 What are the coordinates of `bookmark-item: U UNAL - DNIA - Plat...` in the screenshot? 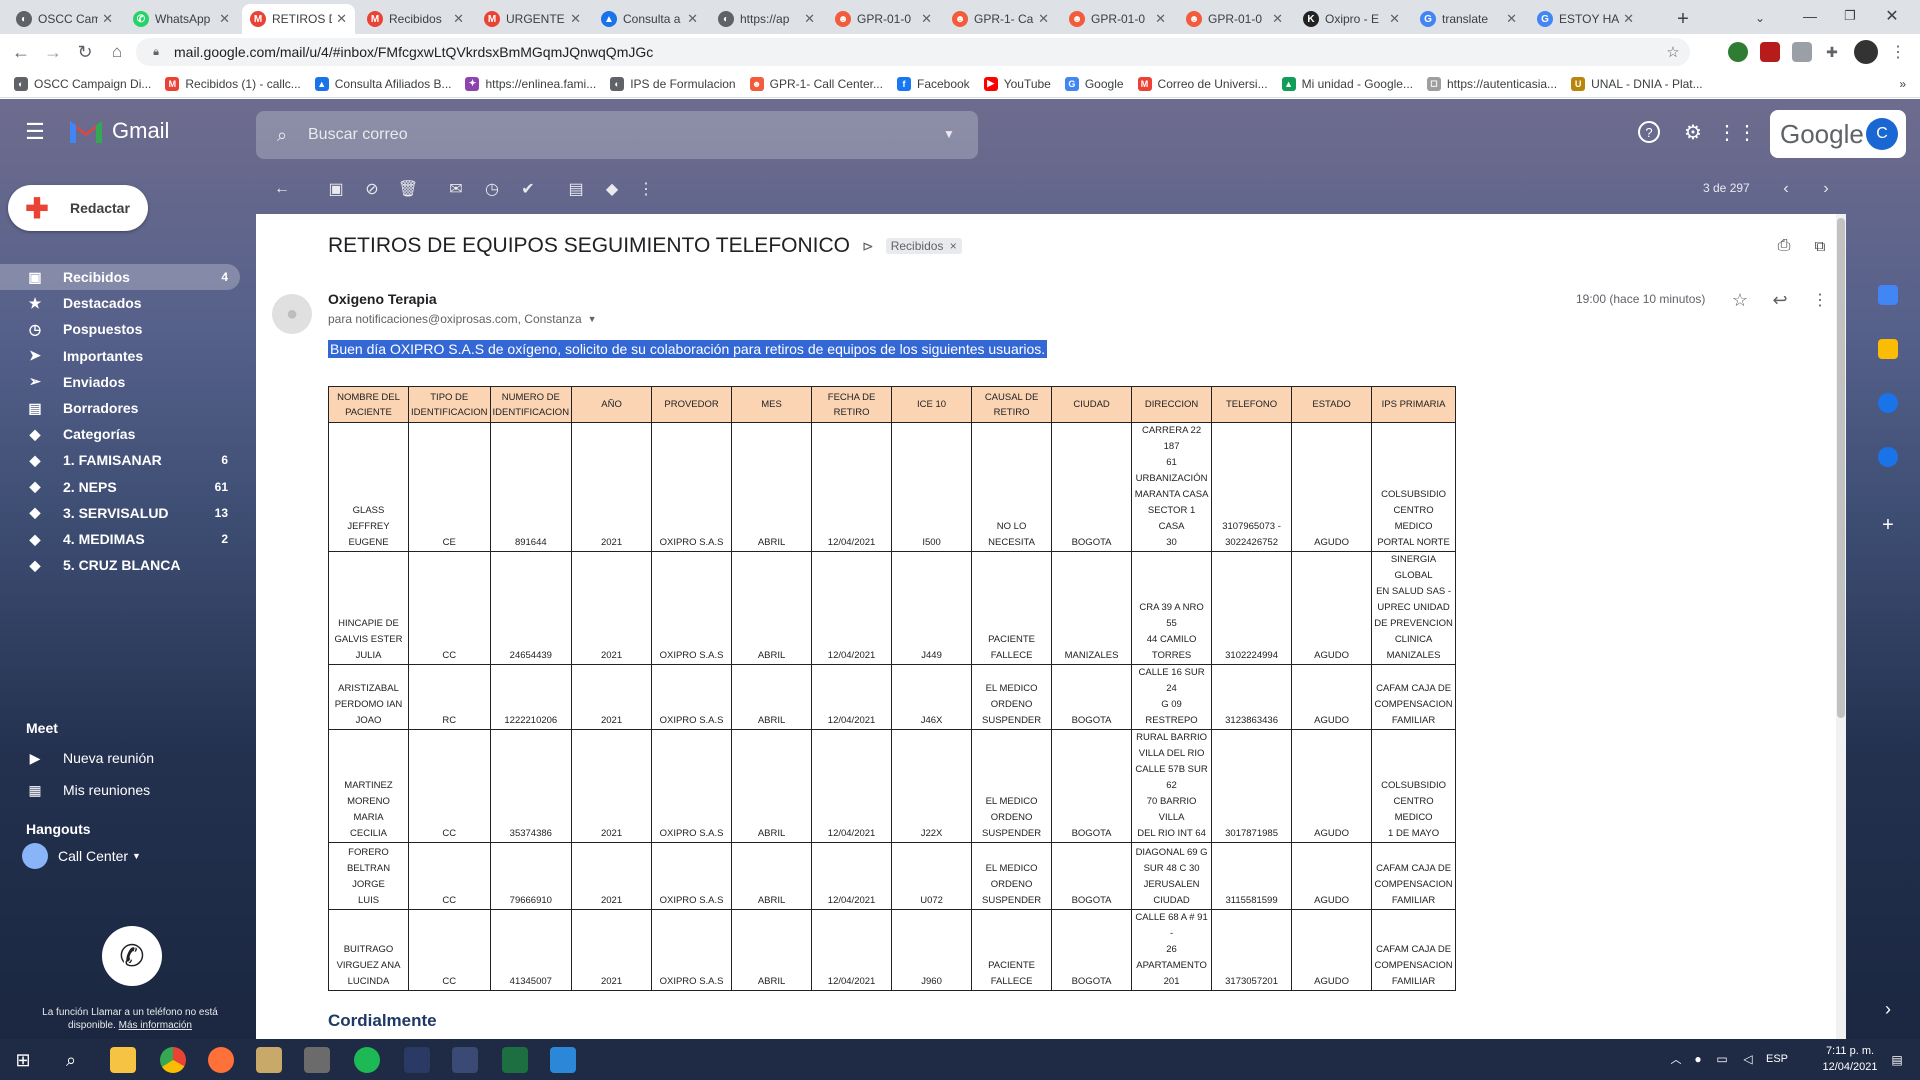 It's located at (1637, 83).